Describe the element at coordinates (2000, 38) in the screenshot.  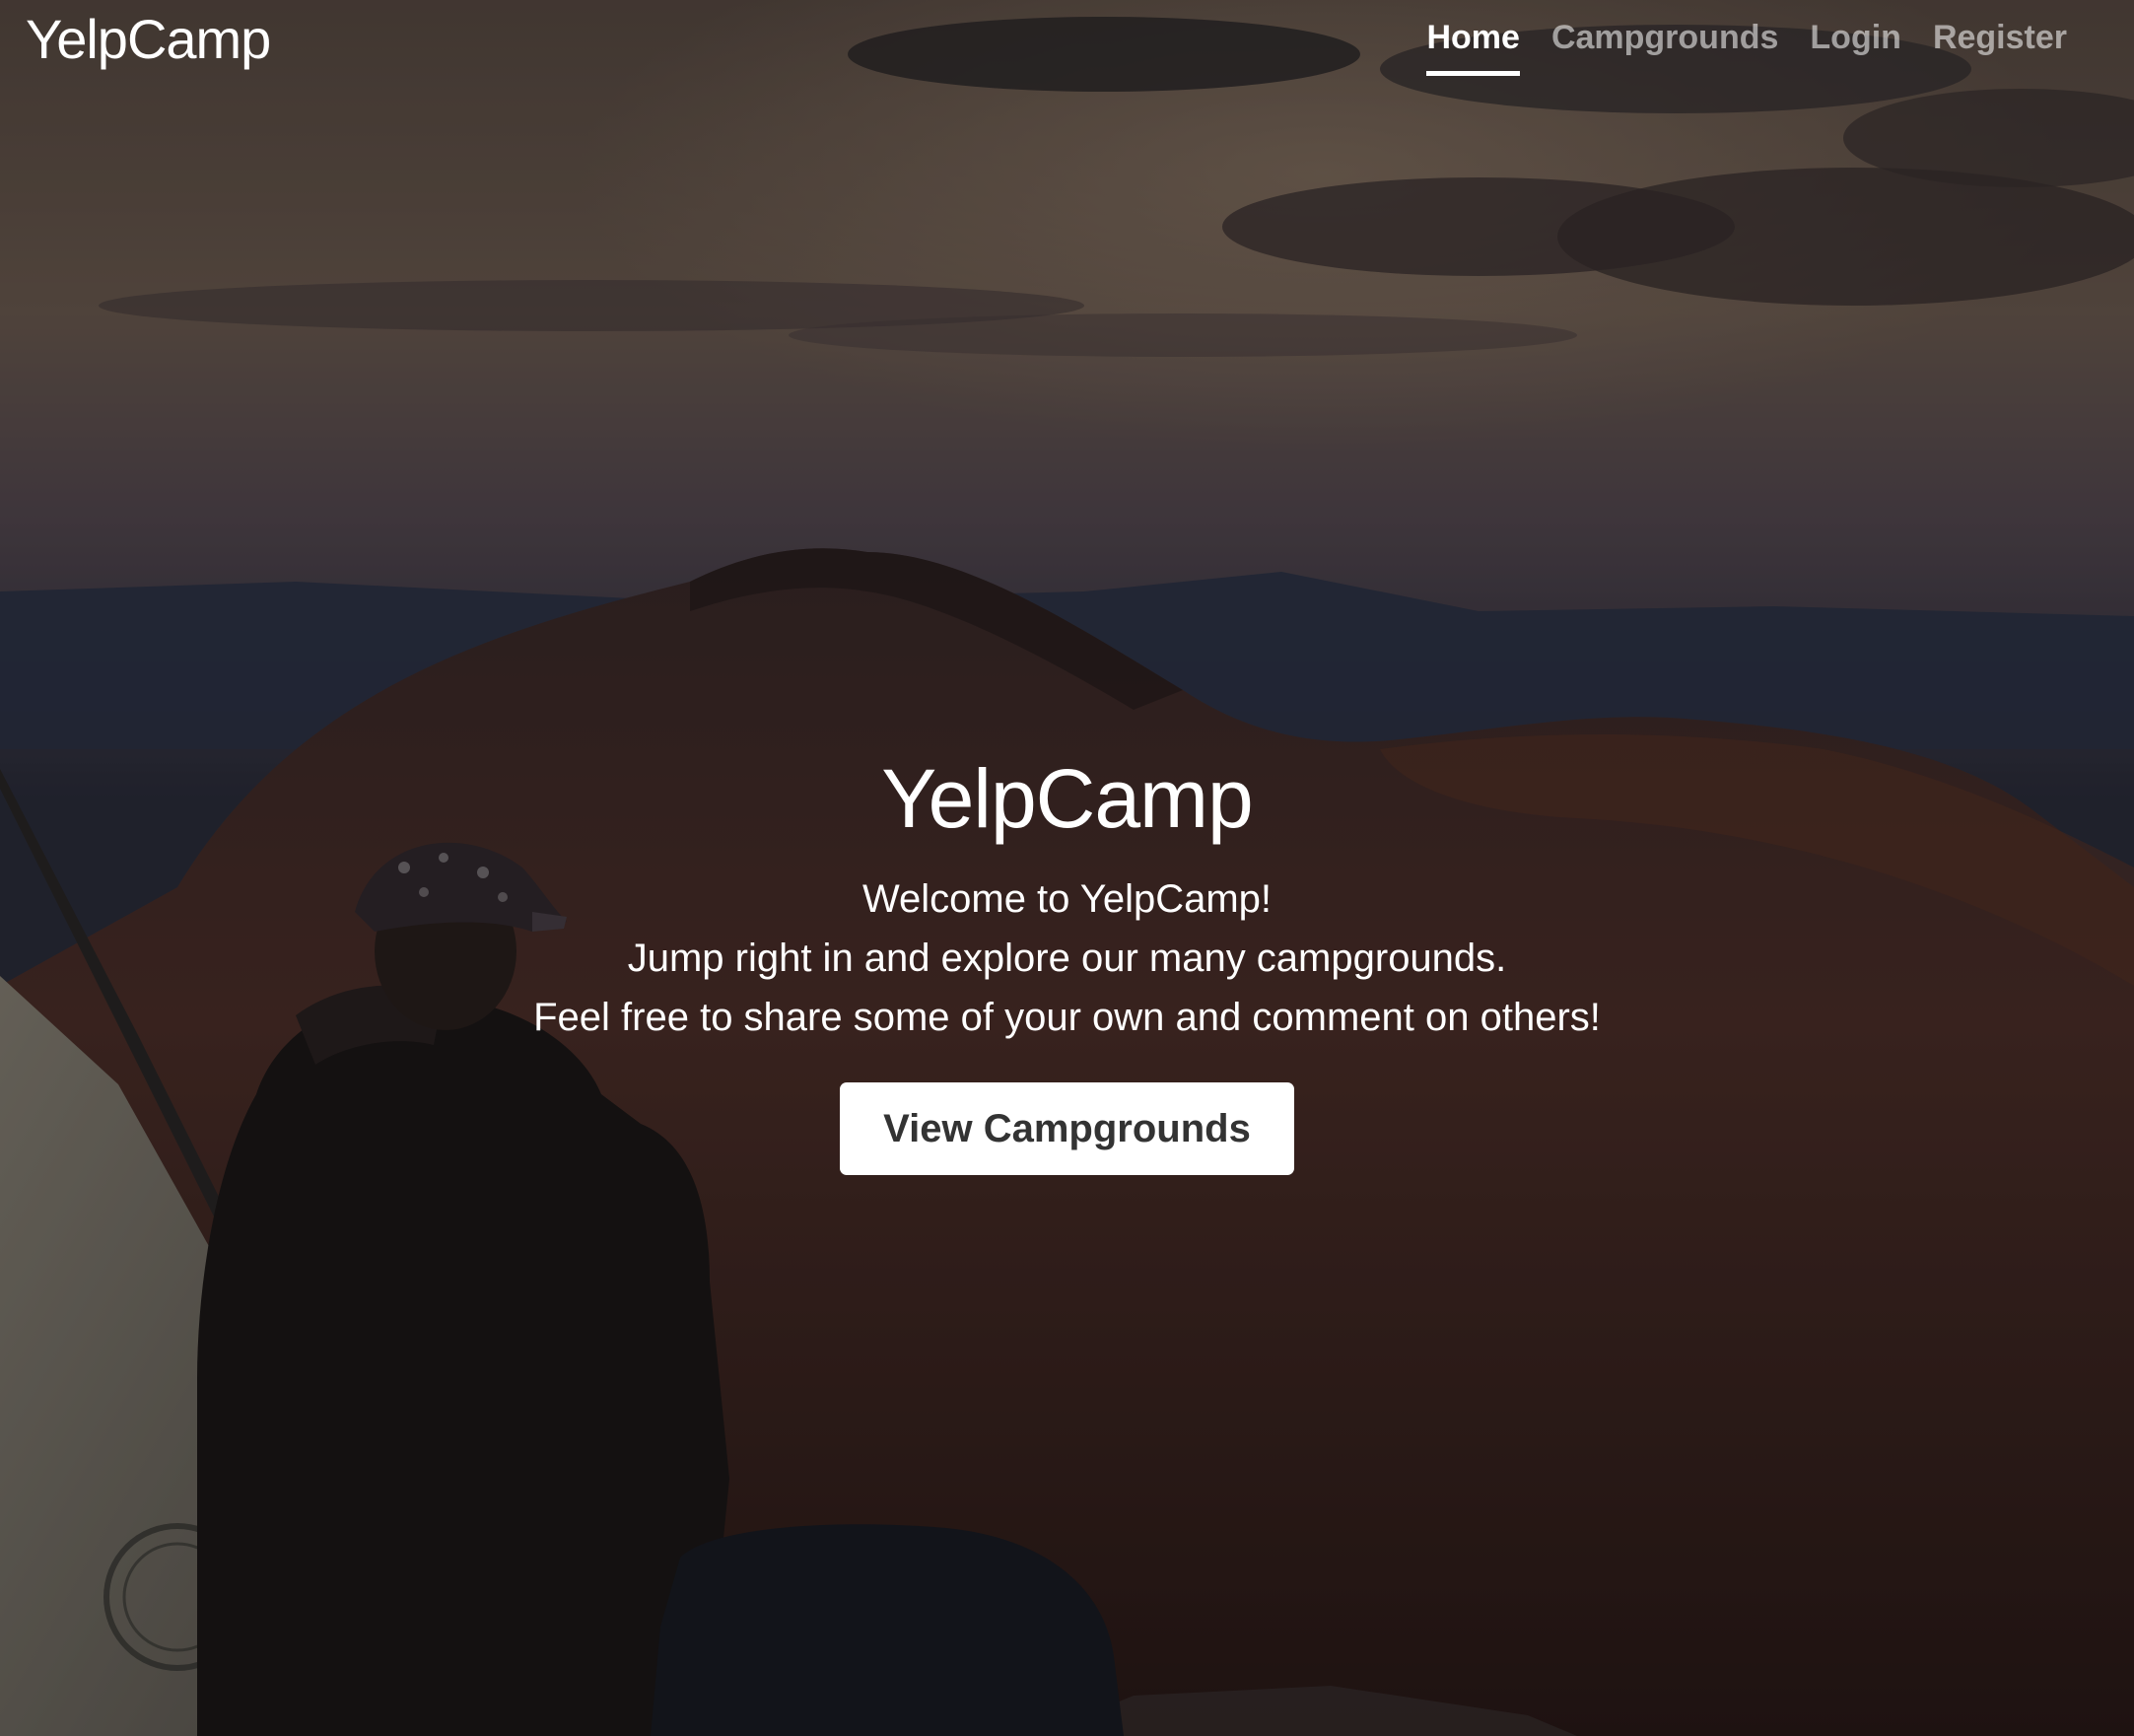
I see `nav-link-register: Register` at that location.